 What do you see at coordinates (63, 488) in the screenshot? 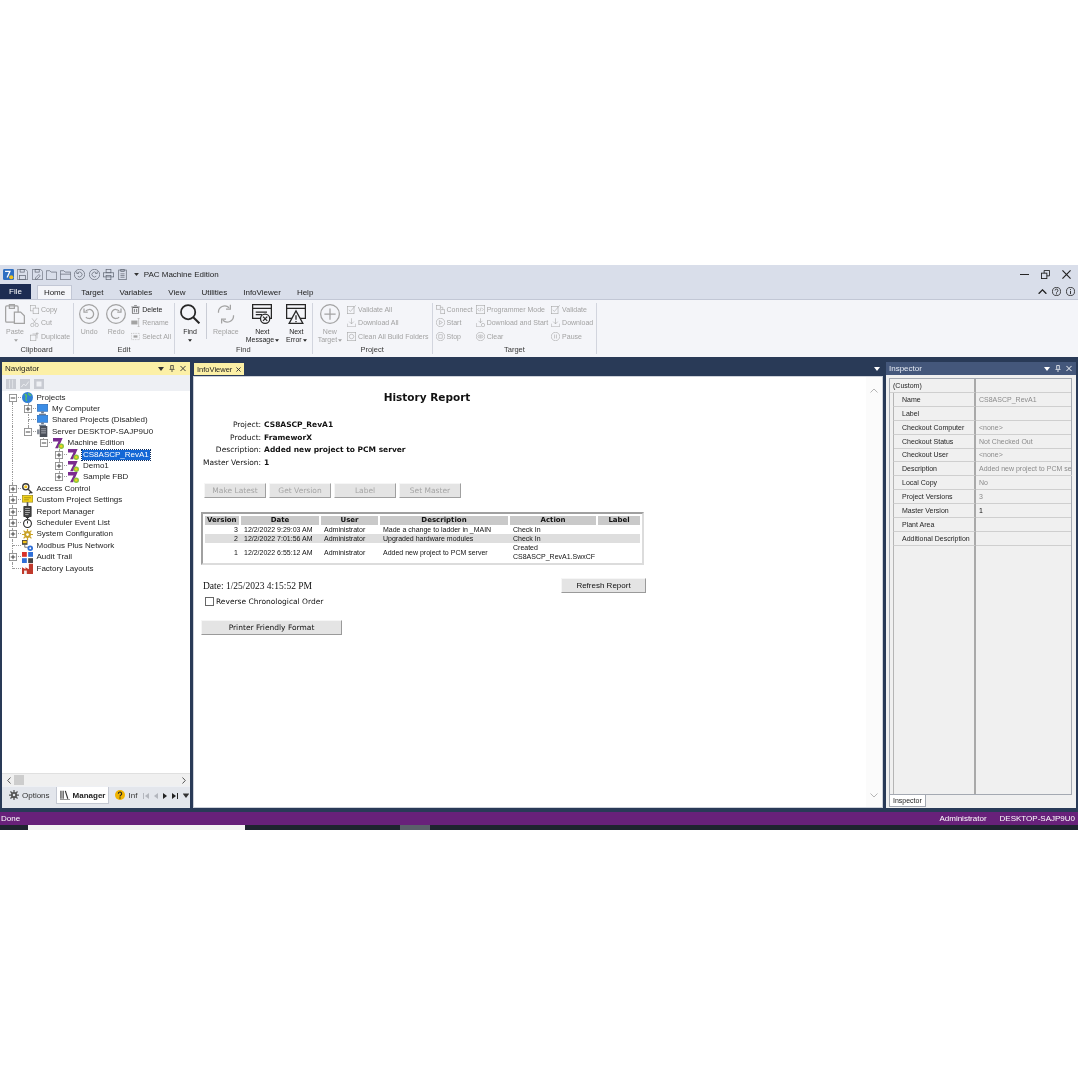
I see `tree-item: Access Control` at bounding box center [63, 488].